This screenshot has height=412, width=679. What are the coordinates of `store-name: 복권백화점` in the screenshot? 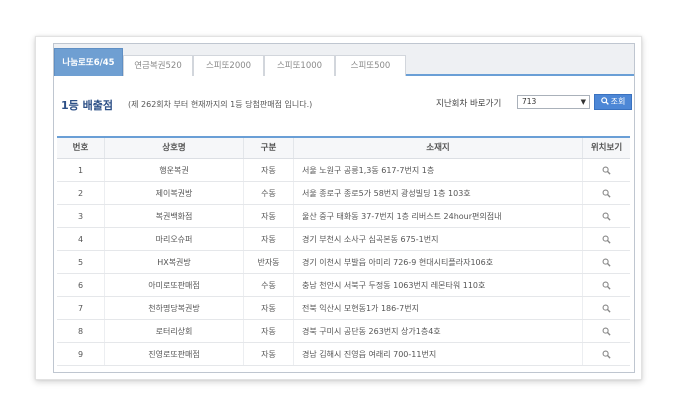 It's located at (174, 216).